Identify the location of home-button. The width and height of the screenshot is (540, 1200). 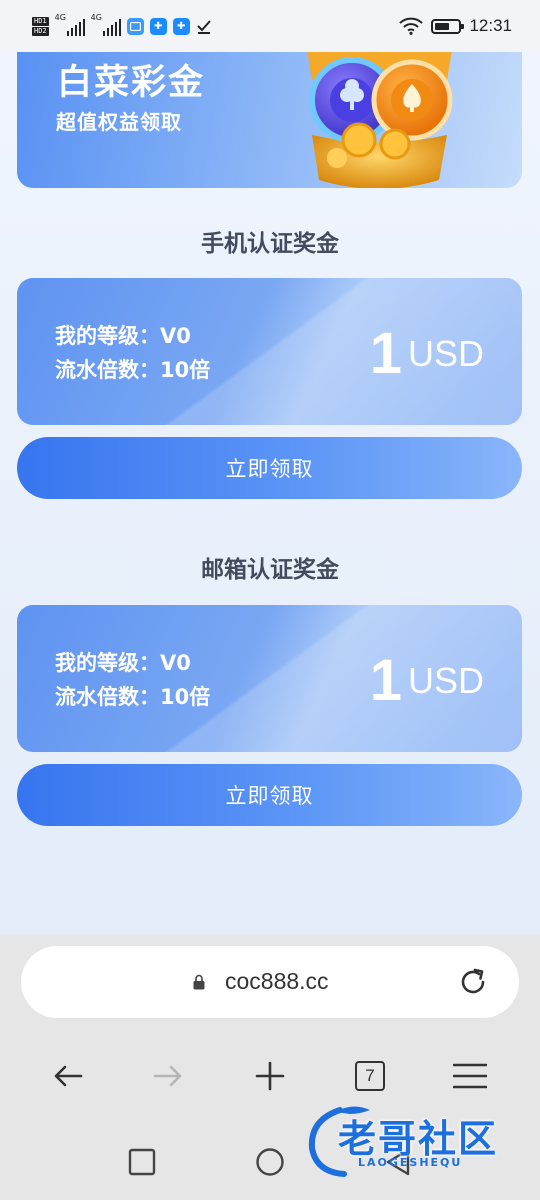
(270, 1162).